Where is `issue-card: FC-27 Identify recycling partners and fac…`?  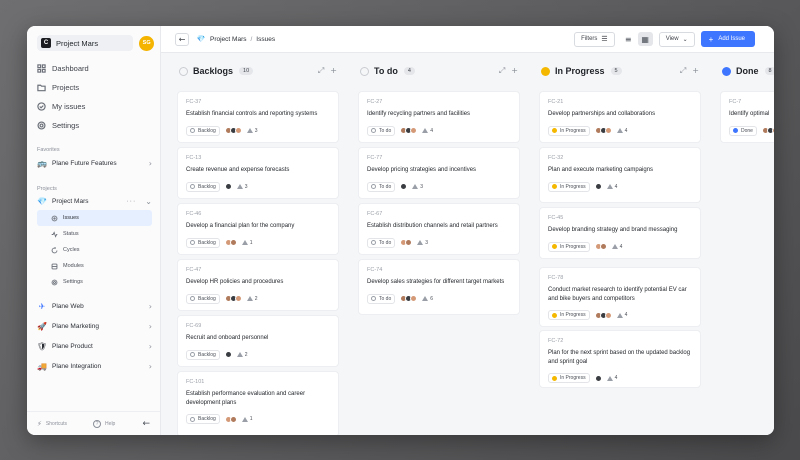
issue-card: FC-27 Identify recycling partners and fac… is located at coordinates (439, 117).